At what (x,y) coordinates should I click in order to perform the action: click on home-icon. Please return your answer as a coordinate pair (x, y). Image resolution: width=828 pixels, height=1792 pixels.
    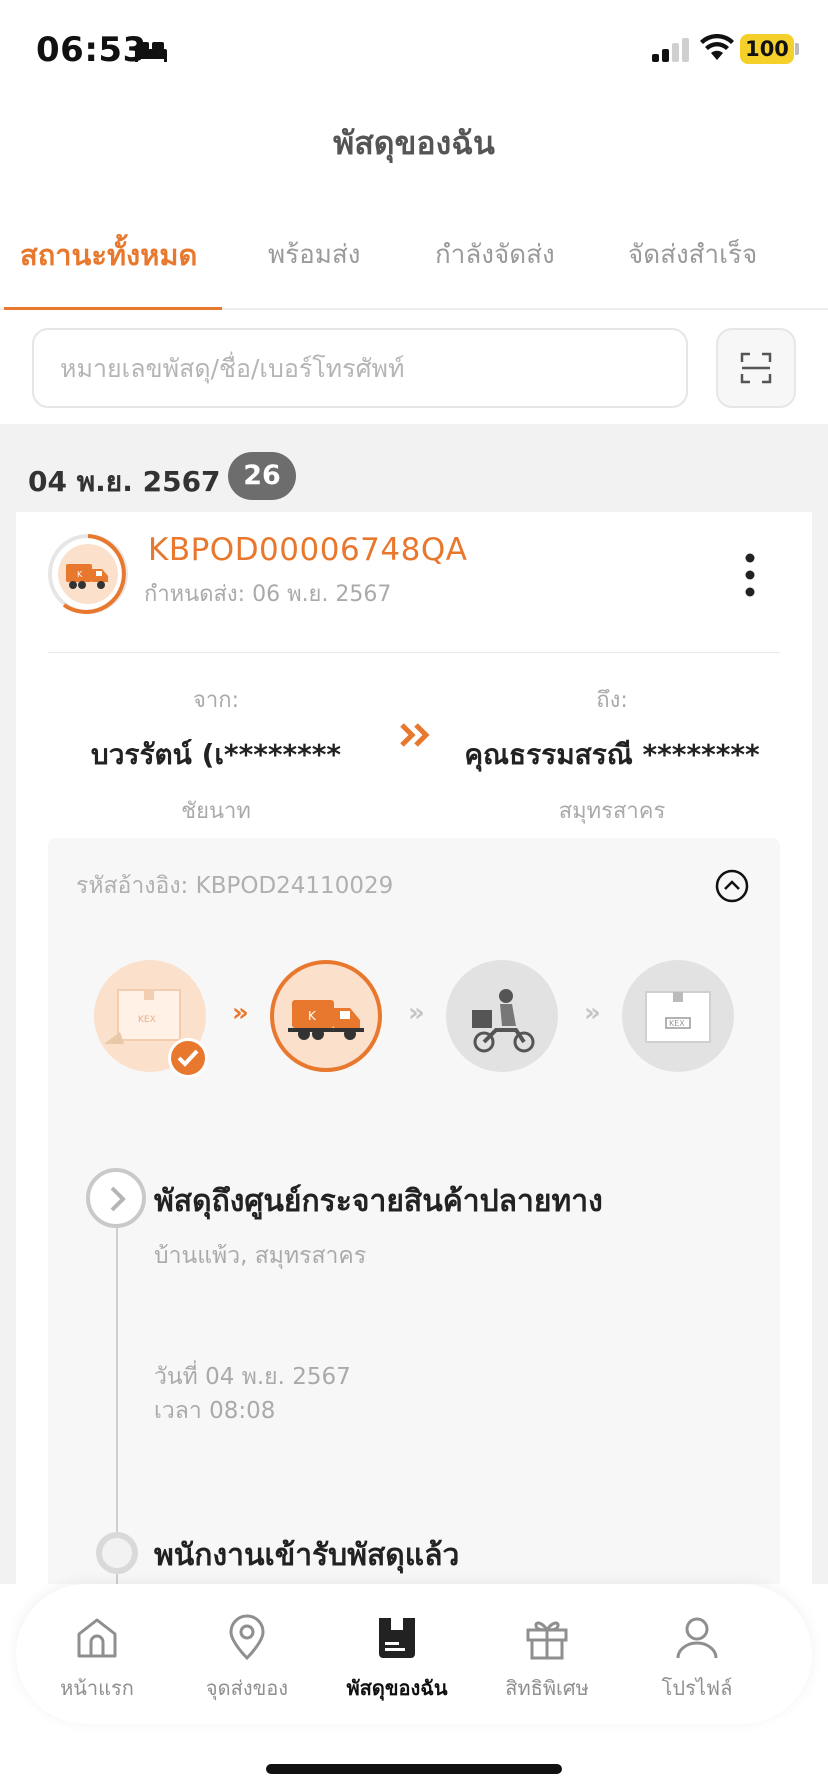
    Looking at the image, I should click on (97, 1638).